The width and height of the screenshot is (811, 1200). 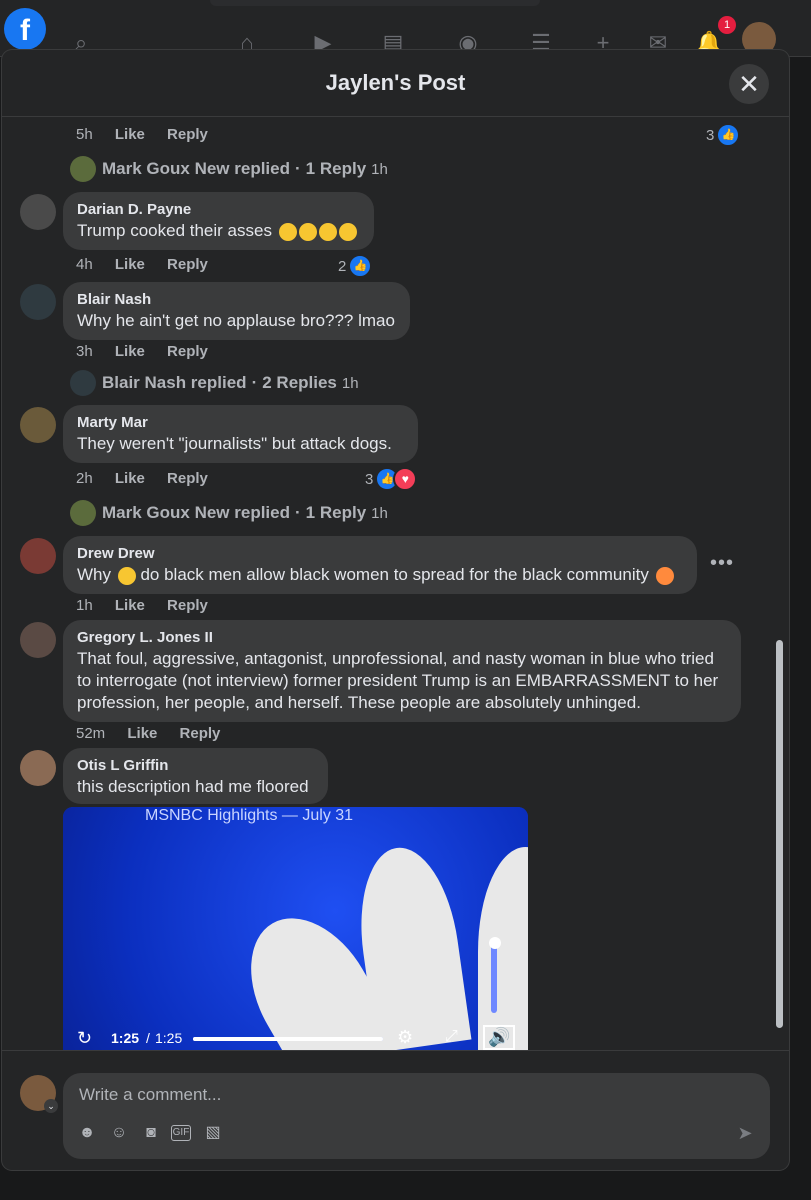 I want to click on video-controls: ↻ 1:25 / 1:25 ⚙ ⤢ 🔊, so click(x=295, y=1037).